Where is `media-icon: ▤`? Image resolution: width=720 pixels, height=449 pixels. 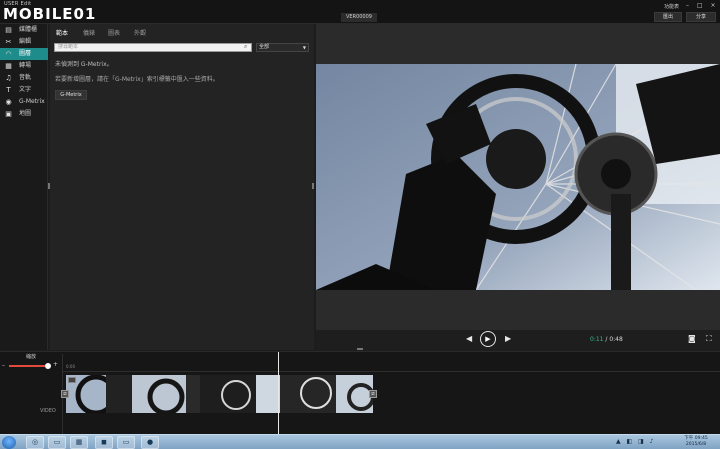 media-icon: ▤ is located at coordinates (8, 30).